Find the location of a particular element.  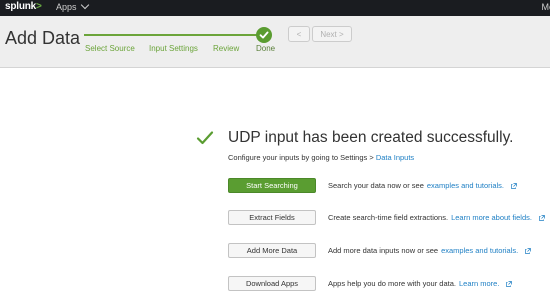

step-select-source: Select Source is located at coordinates (110, 48).